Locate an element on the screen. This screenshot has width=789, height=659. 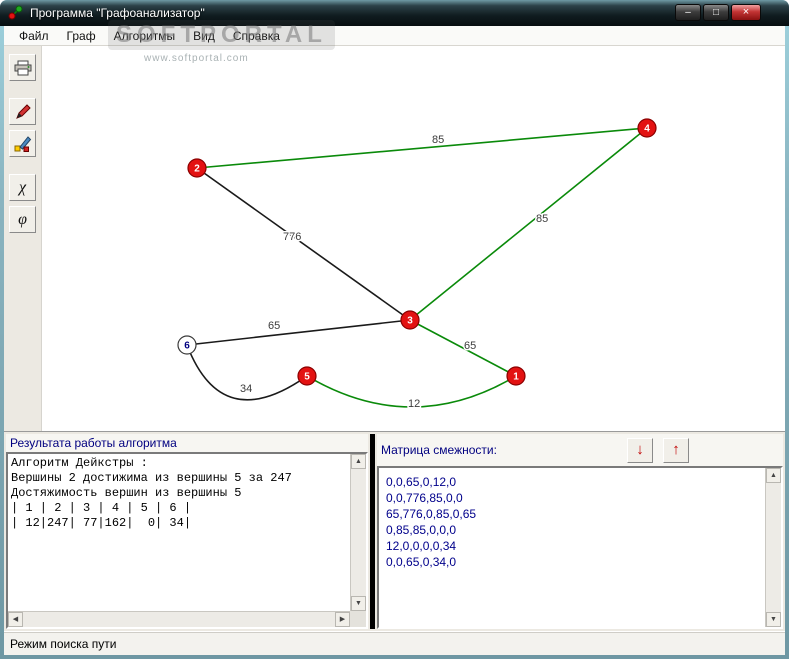
matrix-apply-button: ↑ is located at coordinates (675, 450).